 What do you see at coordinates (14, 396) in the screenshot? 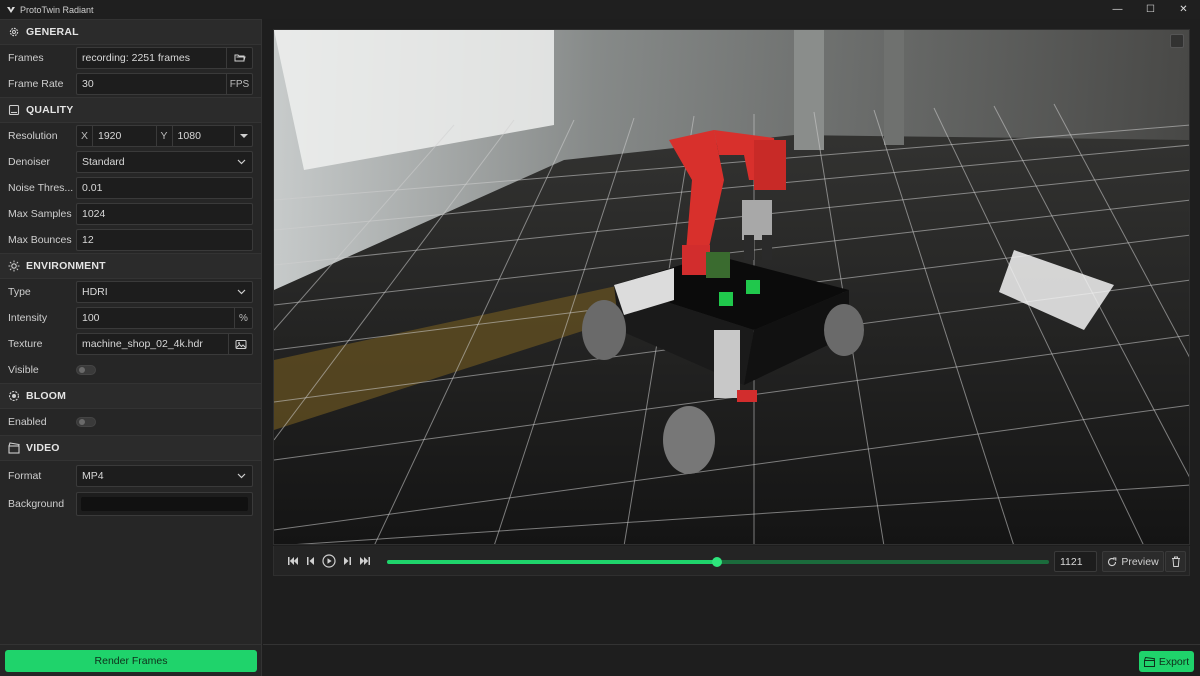
I see `bloom-icon` at bounding box center [14, 396].